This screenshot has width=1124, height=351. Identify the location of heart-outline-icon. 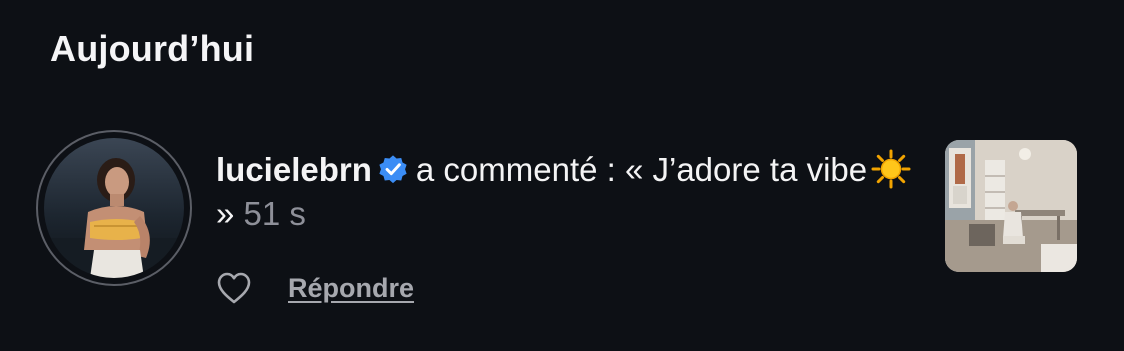
(234, 288).